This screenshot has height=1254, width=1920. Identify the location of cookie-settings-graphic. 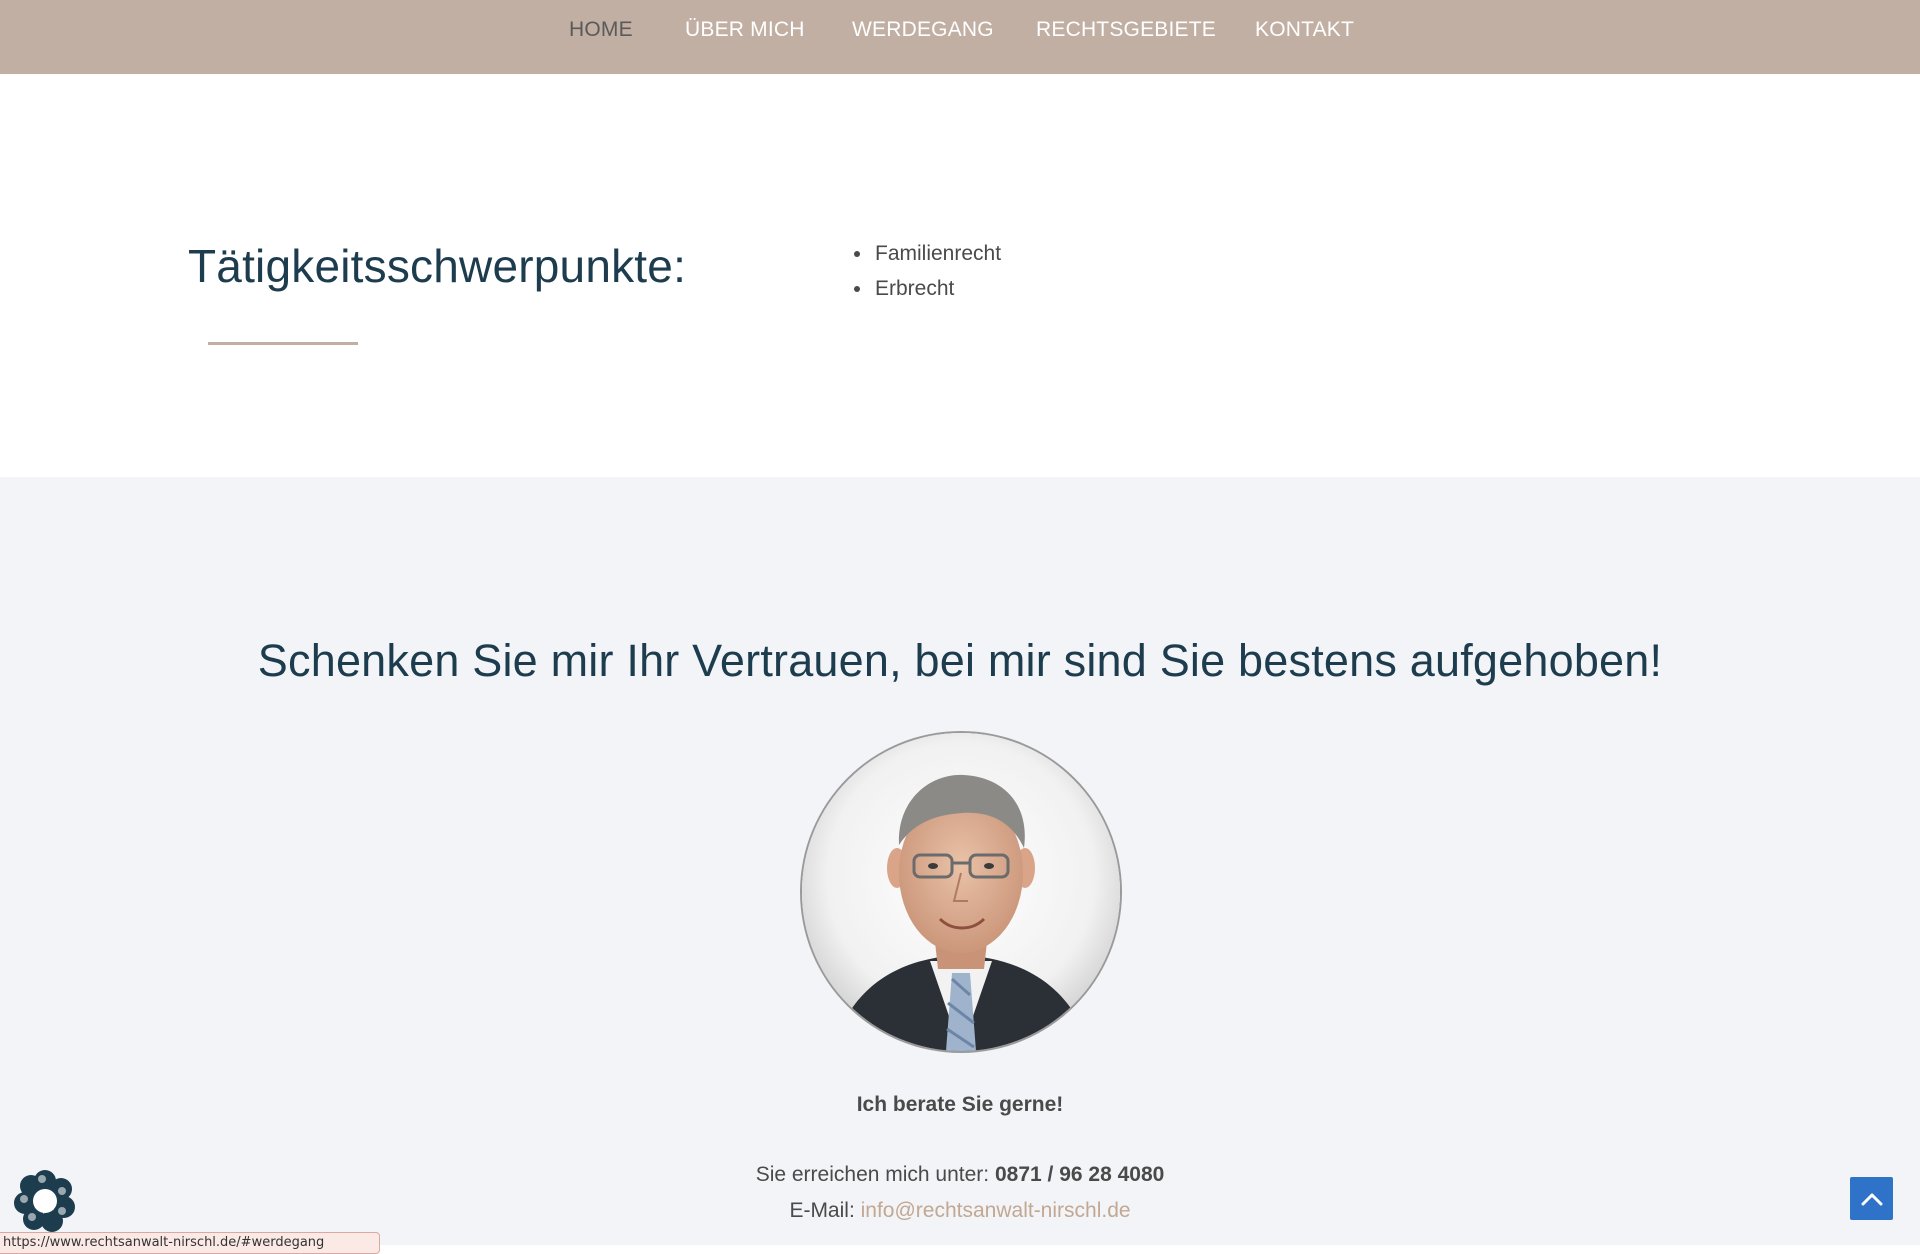
(44, 1201).